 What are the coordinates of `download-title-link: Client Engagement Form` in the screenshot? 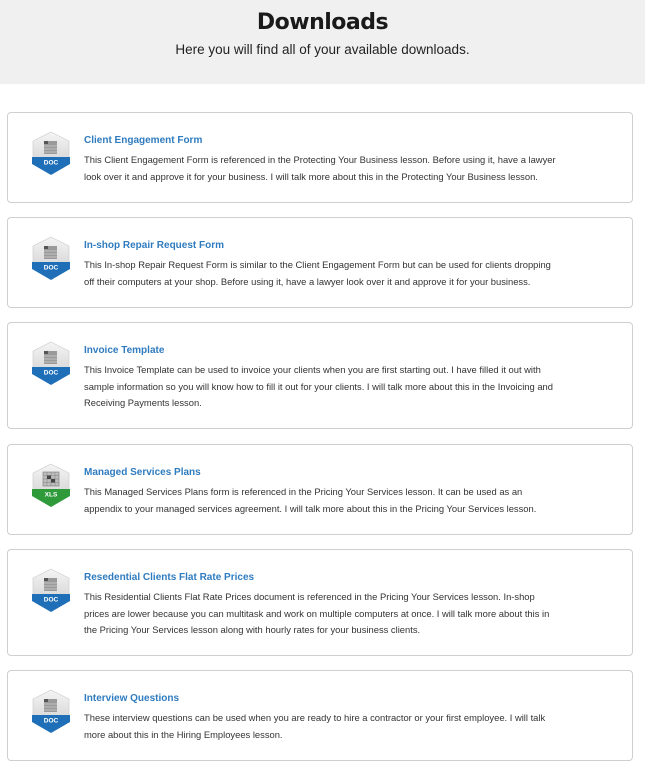 It's located at (143, 141).